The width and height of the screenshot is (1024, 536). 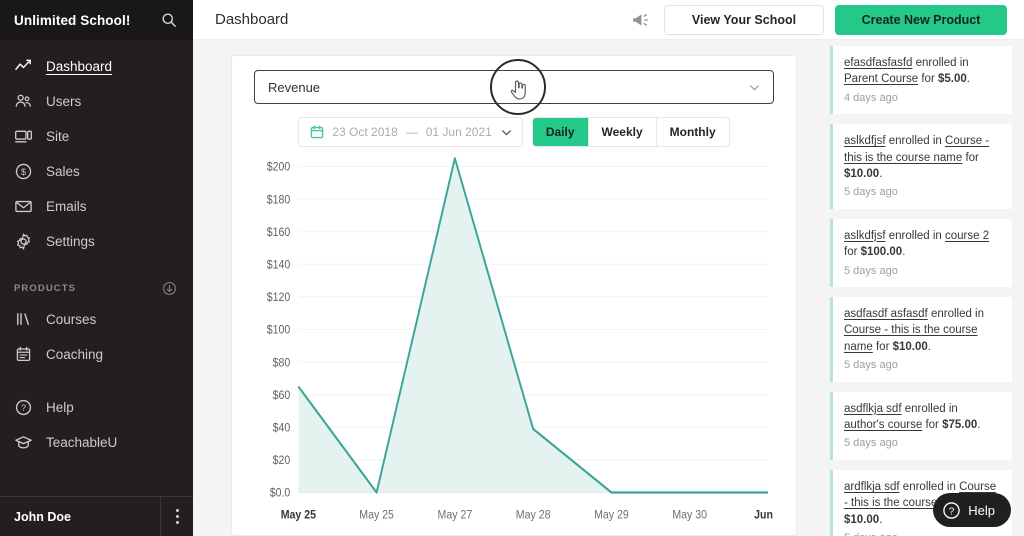 What do you see at coordinates (641, 20) in the screenshot?
I see `megaphone-icon` at bounding box center [641, 20].